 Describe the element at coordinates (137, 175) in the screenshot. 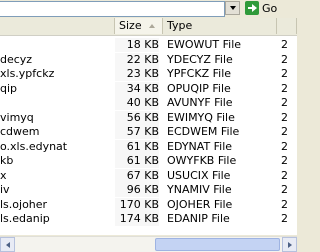

I see `file-size: 67 KB` at that location.